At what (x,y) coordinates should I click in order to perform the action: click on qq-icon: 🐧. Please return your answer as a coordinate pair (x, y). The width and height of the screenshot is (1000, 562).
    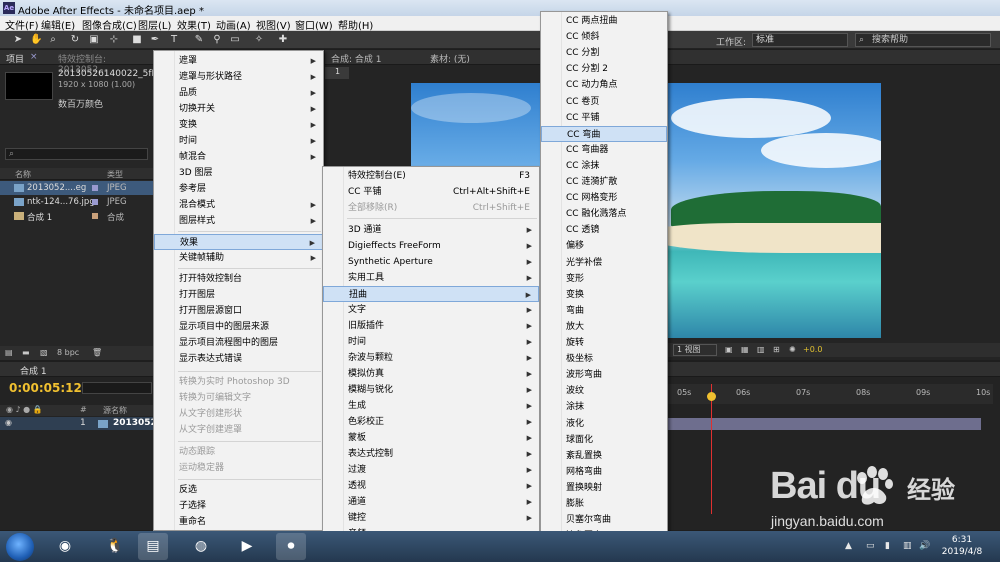
    Looking at the image, I should click on (115, 546).